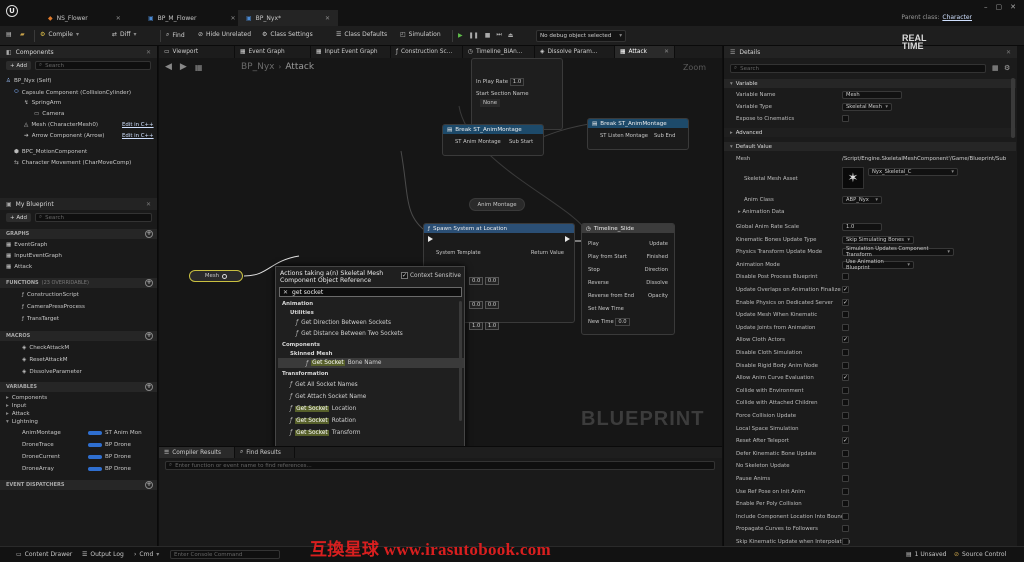  I want to click on variable-category: ▾ Lightning, so click(22, 422).